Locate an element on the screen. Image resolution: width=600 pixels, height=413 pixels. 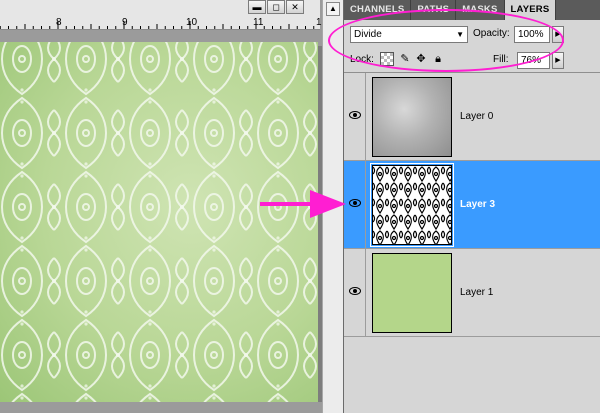
fill-input: 76% is located at coordinates (533, 60).